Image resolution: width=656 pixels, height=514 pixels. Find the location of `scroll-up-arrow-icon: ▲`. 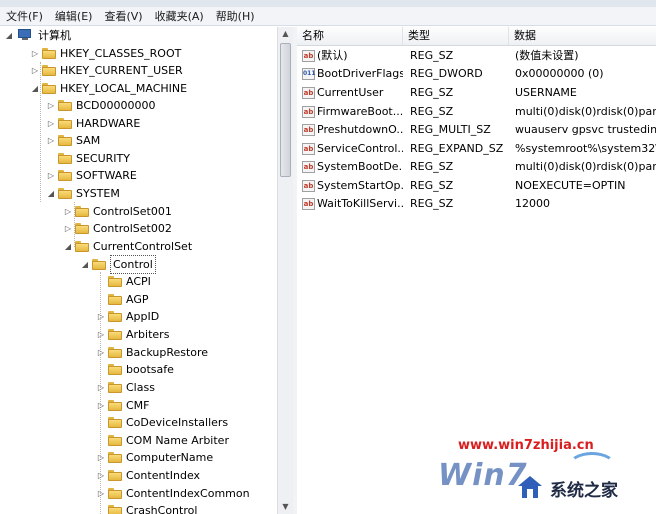

scroll-up-arrow-icon: ▲ is located at coordinates (285, 34).